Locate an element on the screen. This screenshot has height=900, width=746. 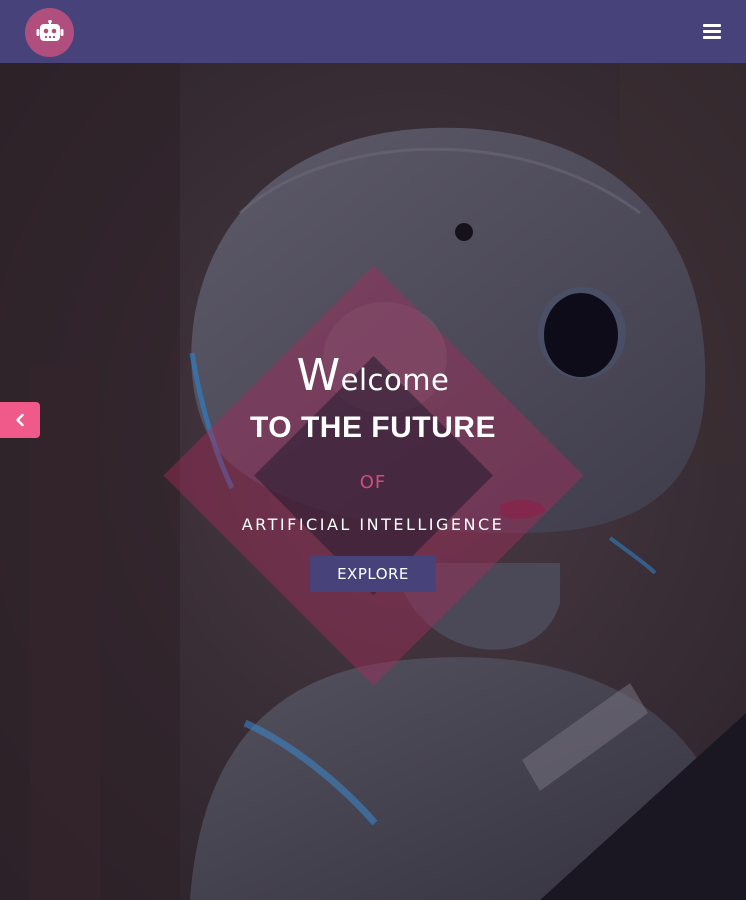
chevron-left-icon is located at coordinates (20, 420).